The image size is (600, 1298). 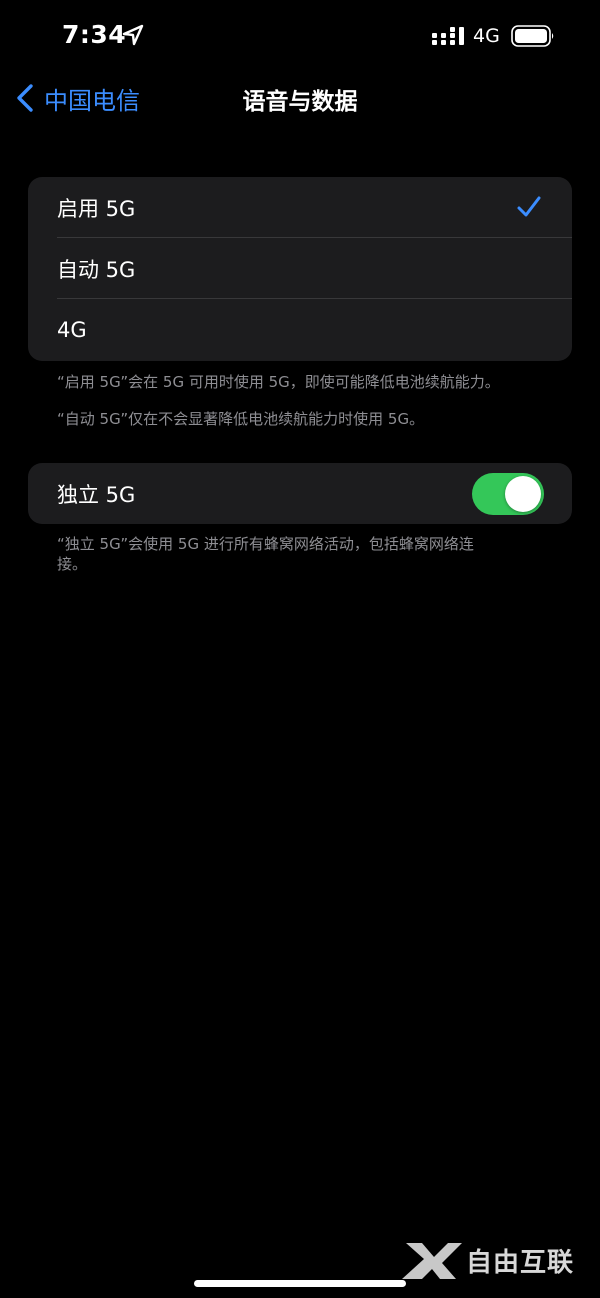 I want to click on standalone-5g-group: 独立 5G, so click(x=300, y=493).